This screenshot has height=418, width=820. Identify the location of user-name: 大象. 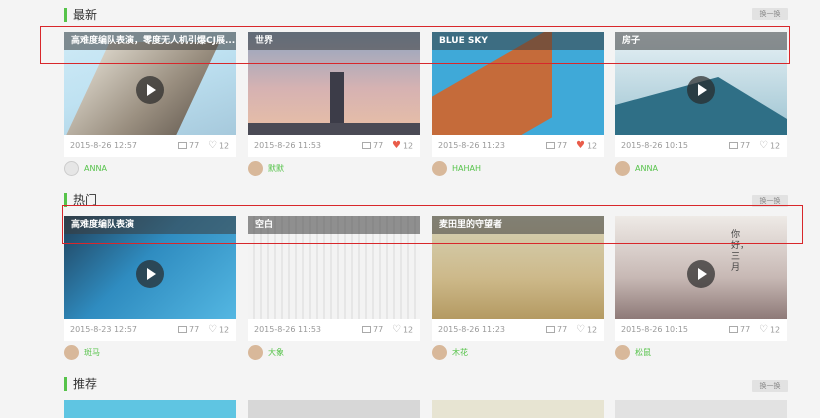
(276, 352).